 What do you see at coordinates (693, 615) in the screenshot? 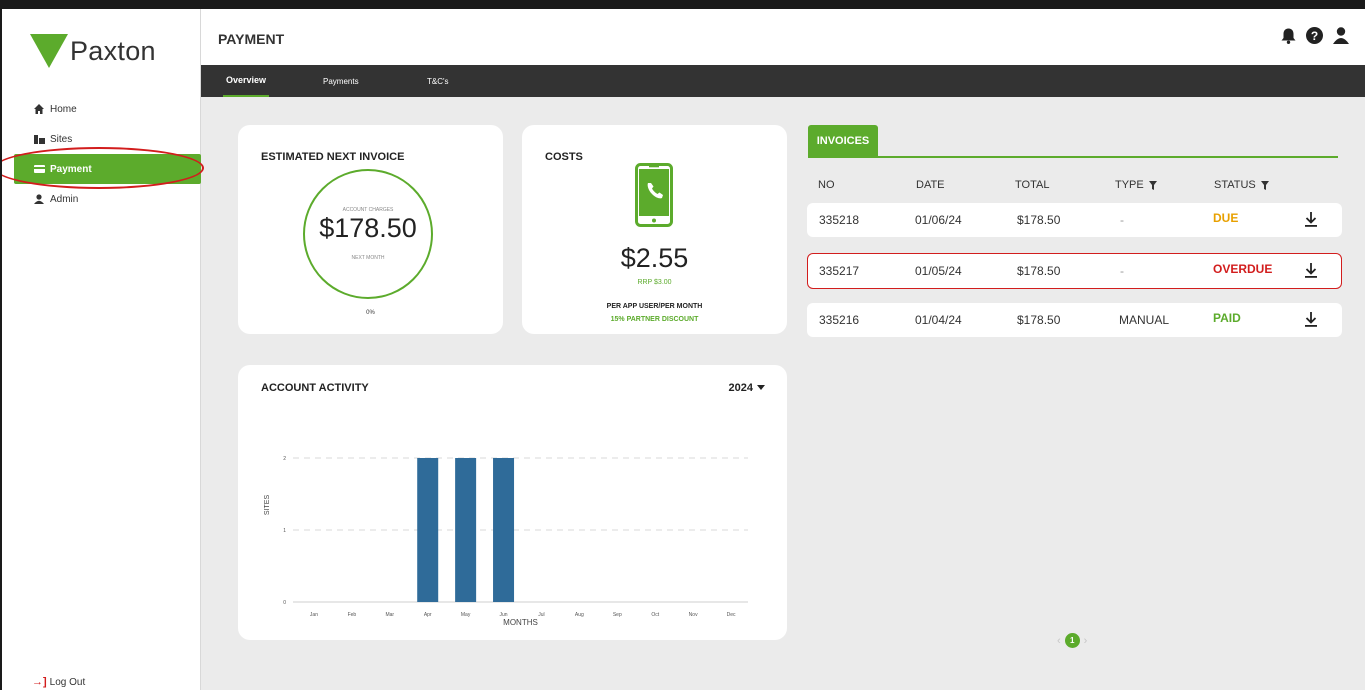
I see `x-tick-label: Nov` at bounding box center [693, 615].